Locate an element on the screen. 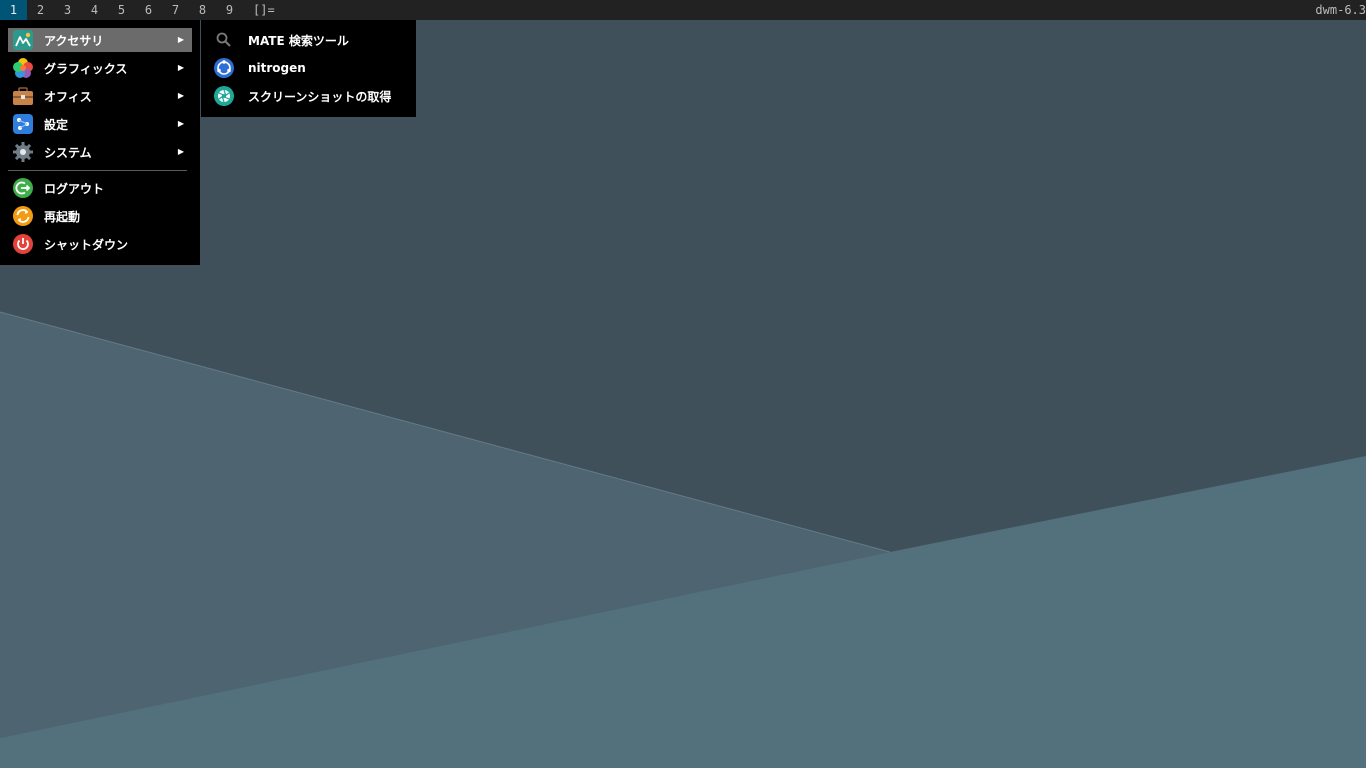 Image resolution: width=1366 pixels, height=768 pixels. tag-9: 9 is located at coordinates (229, 10).